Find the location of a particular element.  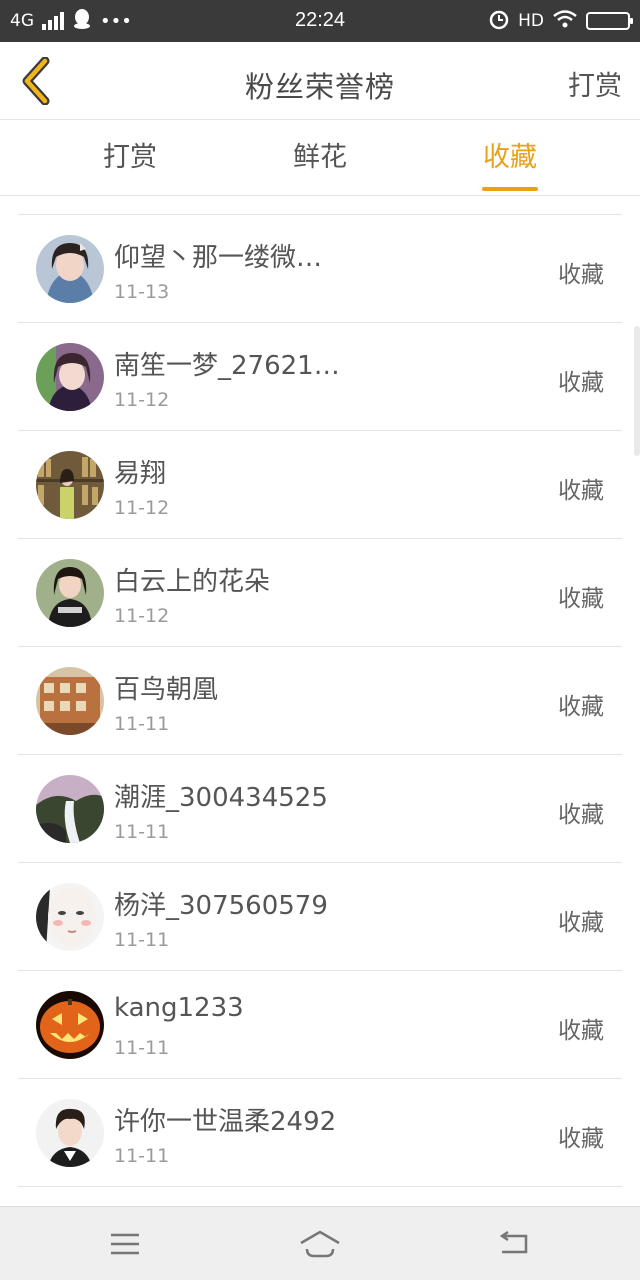

fan-name: 白云上的花朵 is located at coordinates (192, 582).